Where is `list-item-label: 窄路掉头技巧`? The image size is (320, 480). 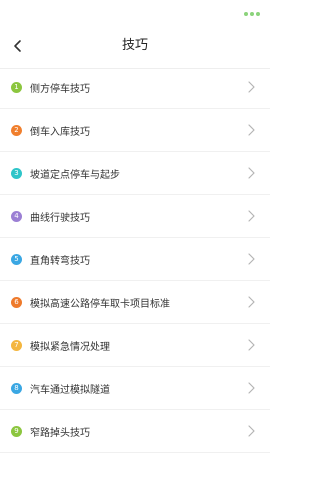
list-item-label: 窄路掉头技巧 is located at coordinates (60, 433).